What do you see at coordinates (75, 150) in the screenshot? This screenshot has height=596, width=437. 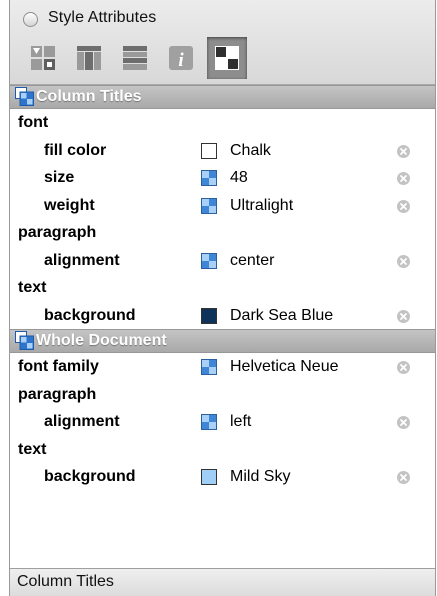 I see `attribute-label: fill color` at bounding box center [75, 150].